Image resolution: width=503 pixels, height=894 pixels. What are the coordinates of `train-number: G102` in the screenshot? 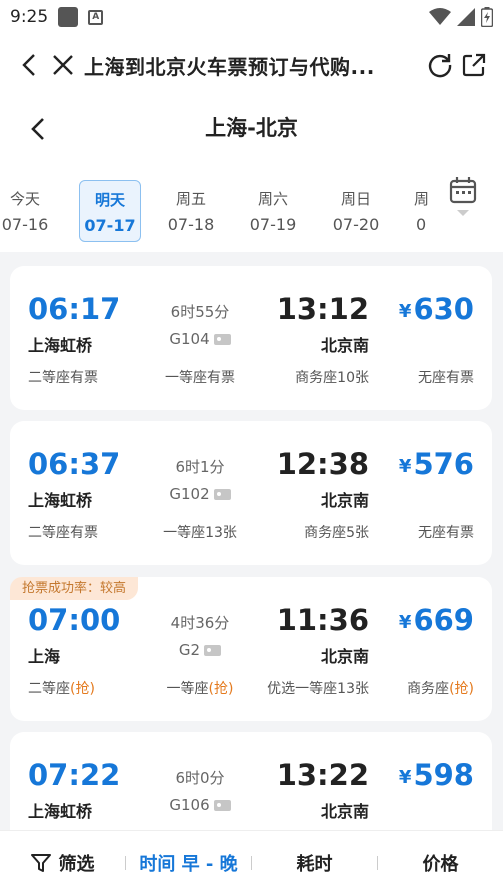 It's located at (189, 494).